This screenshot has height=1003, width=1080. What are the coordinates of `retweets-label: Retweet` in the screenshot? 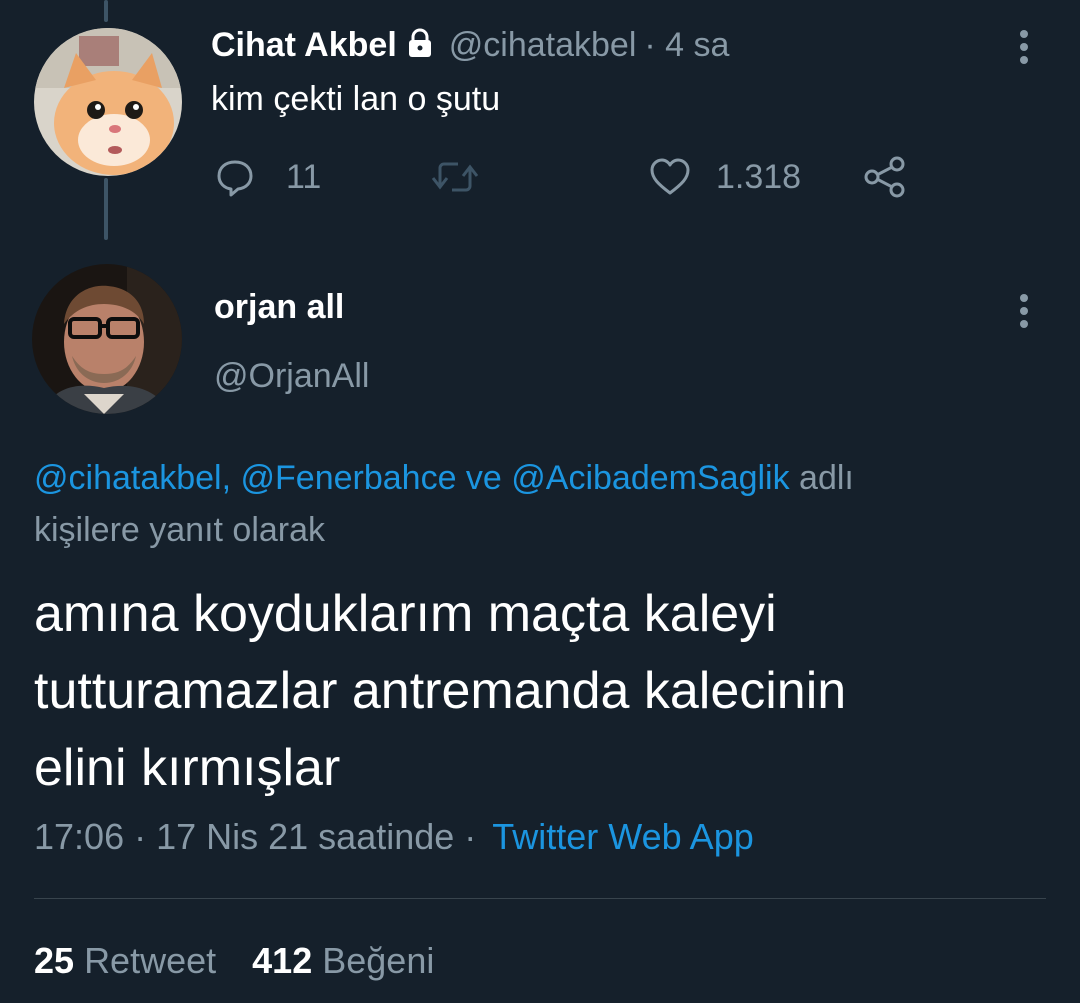 It's located at (150, 960).